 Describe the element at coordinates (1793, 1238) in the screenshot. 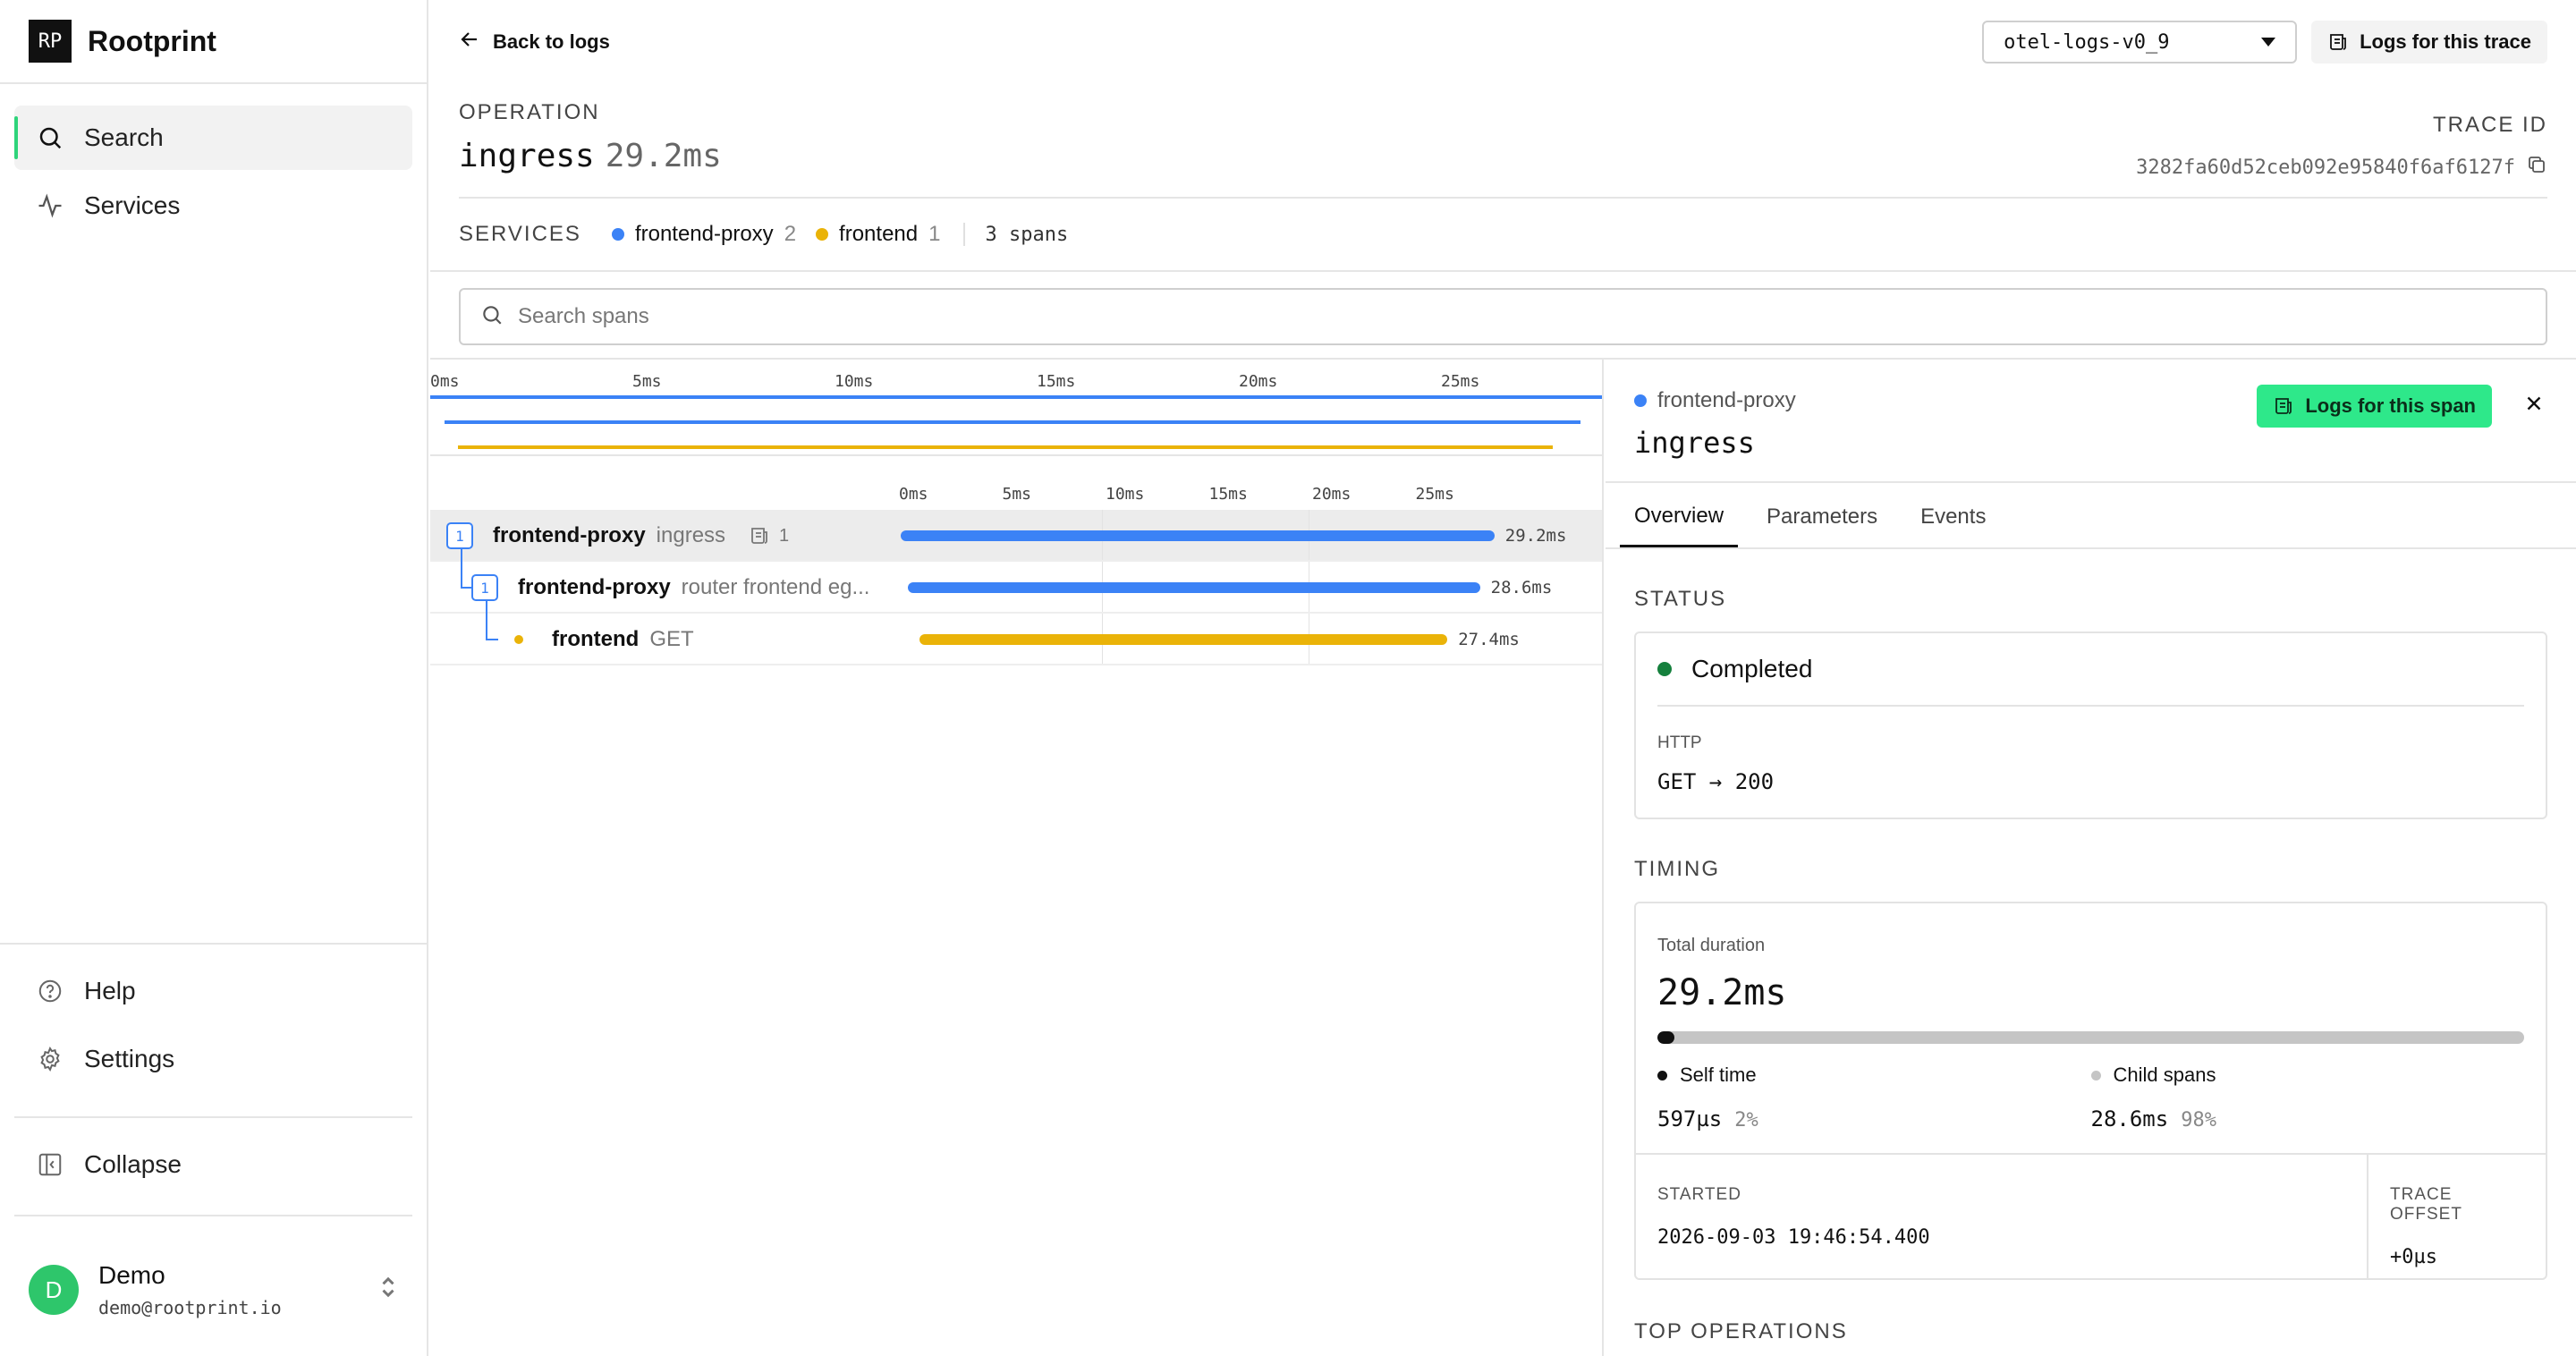

I see `started-value: 2026-09-03 19:46:54.400` at that location.